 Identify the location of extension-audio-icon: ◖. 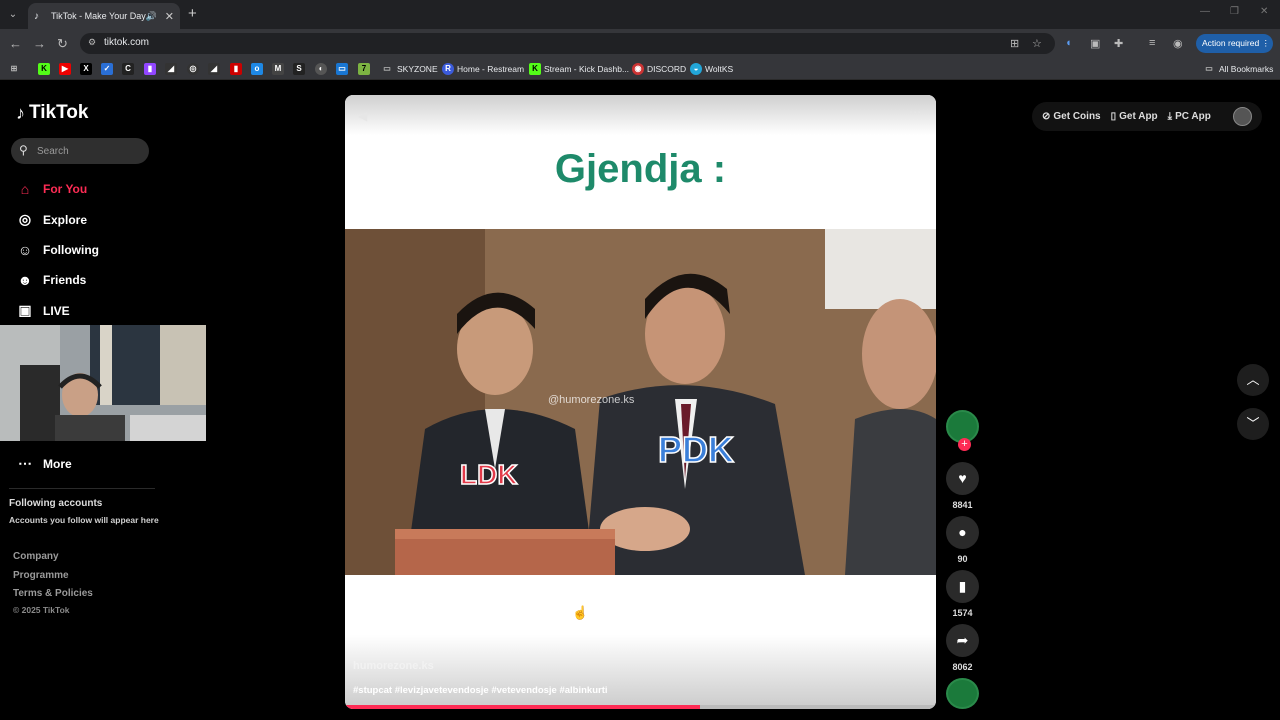
(1068, 43).